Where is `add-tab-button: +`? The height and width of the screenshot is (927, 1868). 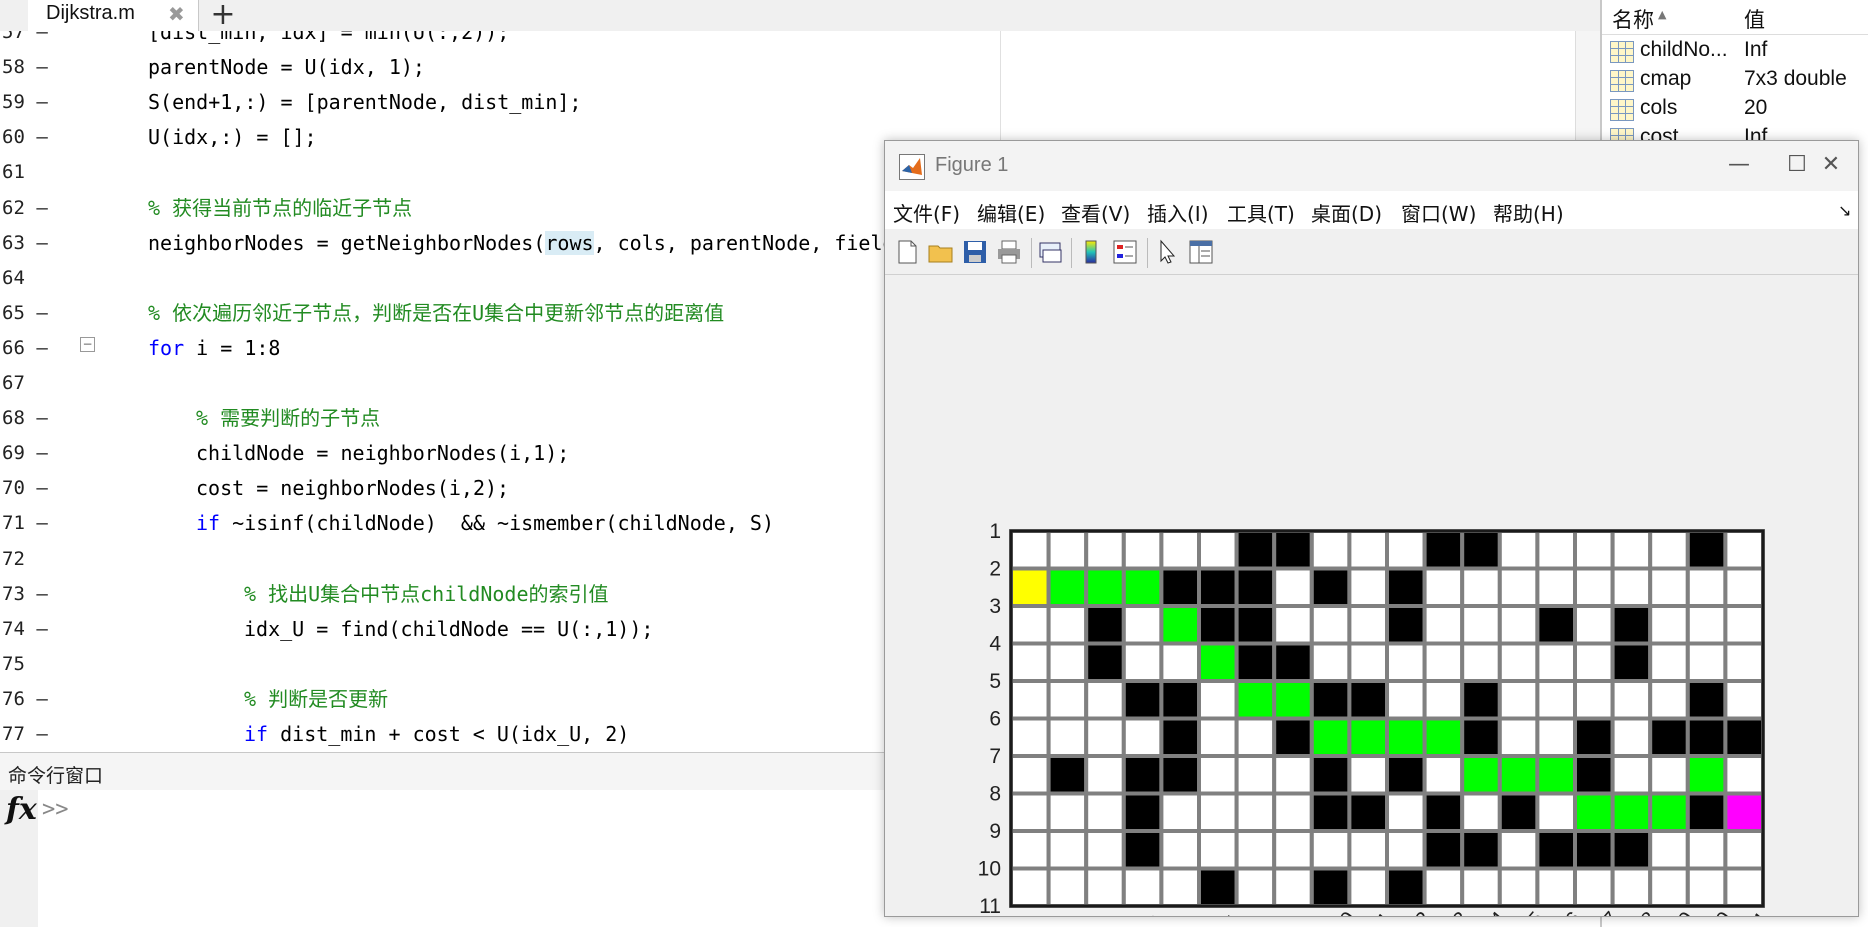
add-tab-button: + is located at coordinates (223, 16).